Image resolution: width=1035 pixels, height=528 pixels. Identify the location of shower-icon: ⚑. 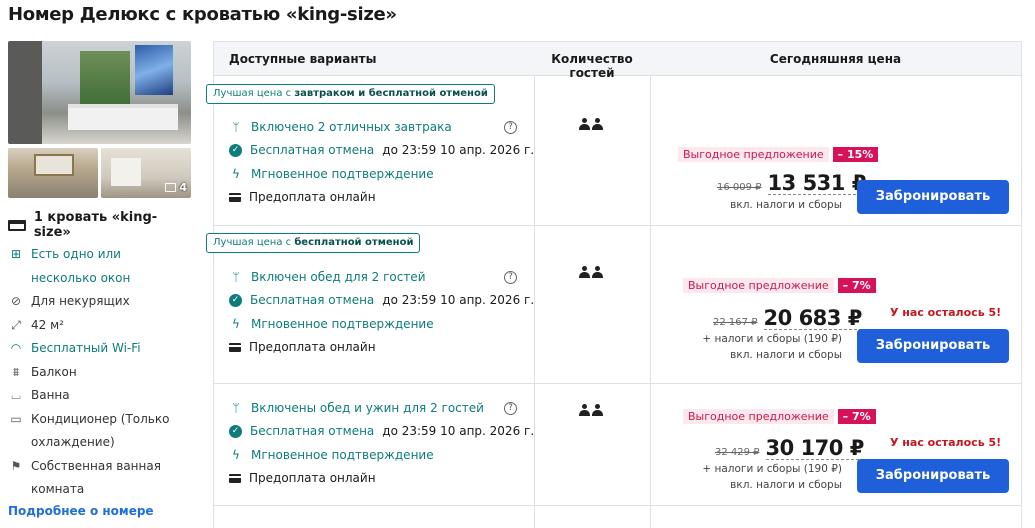
(16, 465).